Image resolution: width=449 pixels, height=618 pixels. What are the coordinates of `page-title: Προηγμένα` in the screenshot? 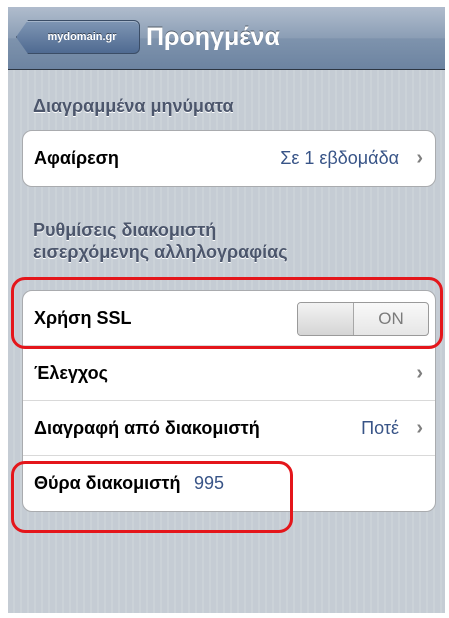 It's located at (213, 37).